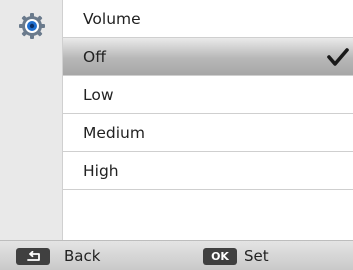 The width and height of the screenshot is (353, 270). I want to click on option-medium: Medium, so click(208, 133).